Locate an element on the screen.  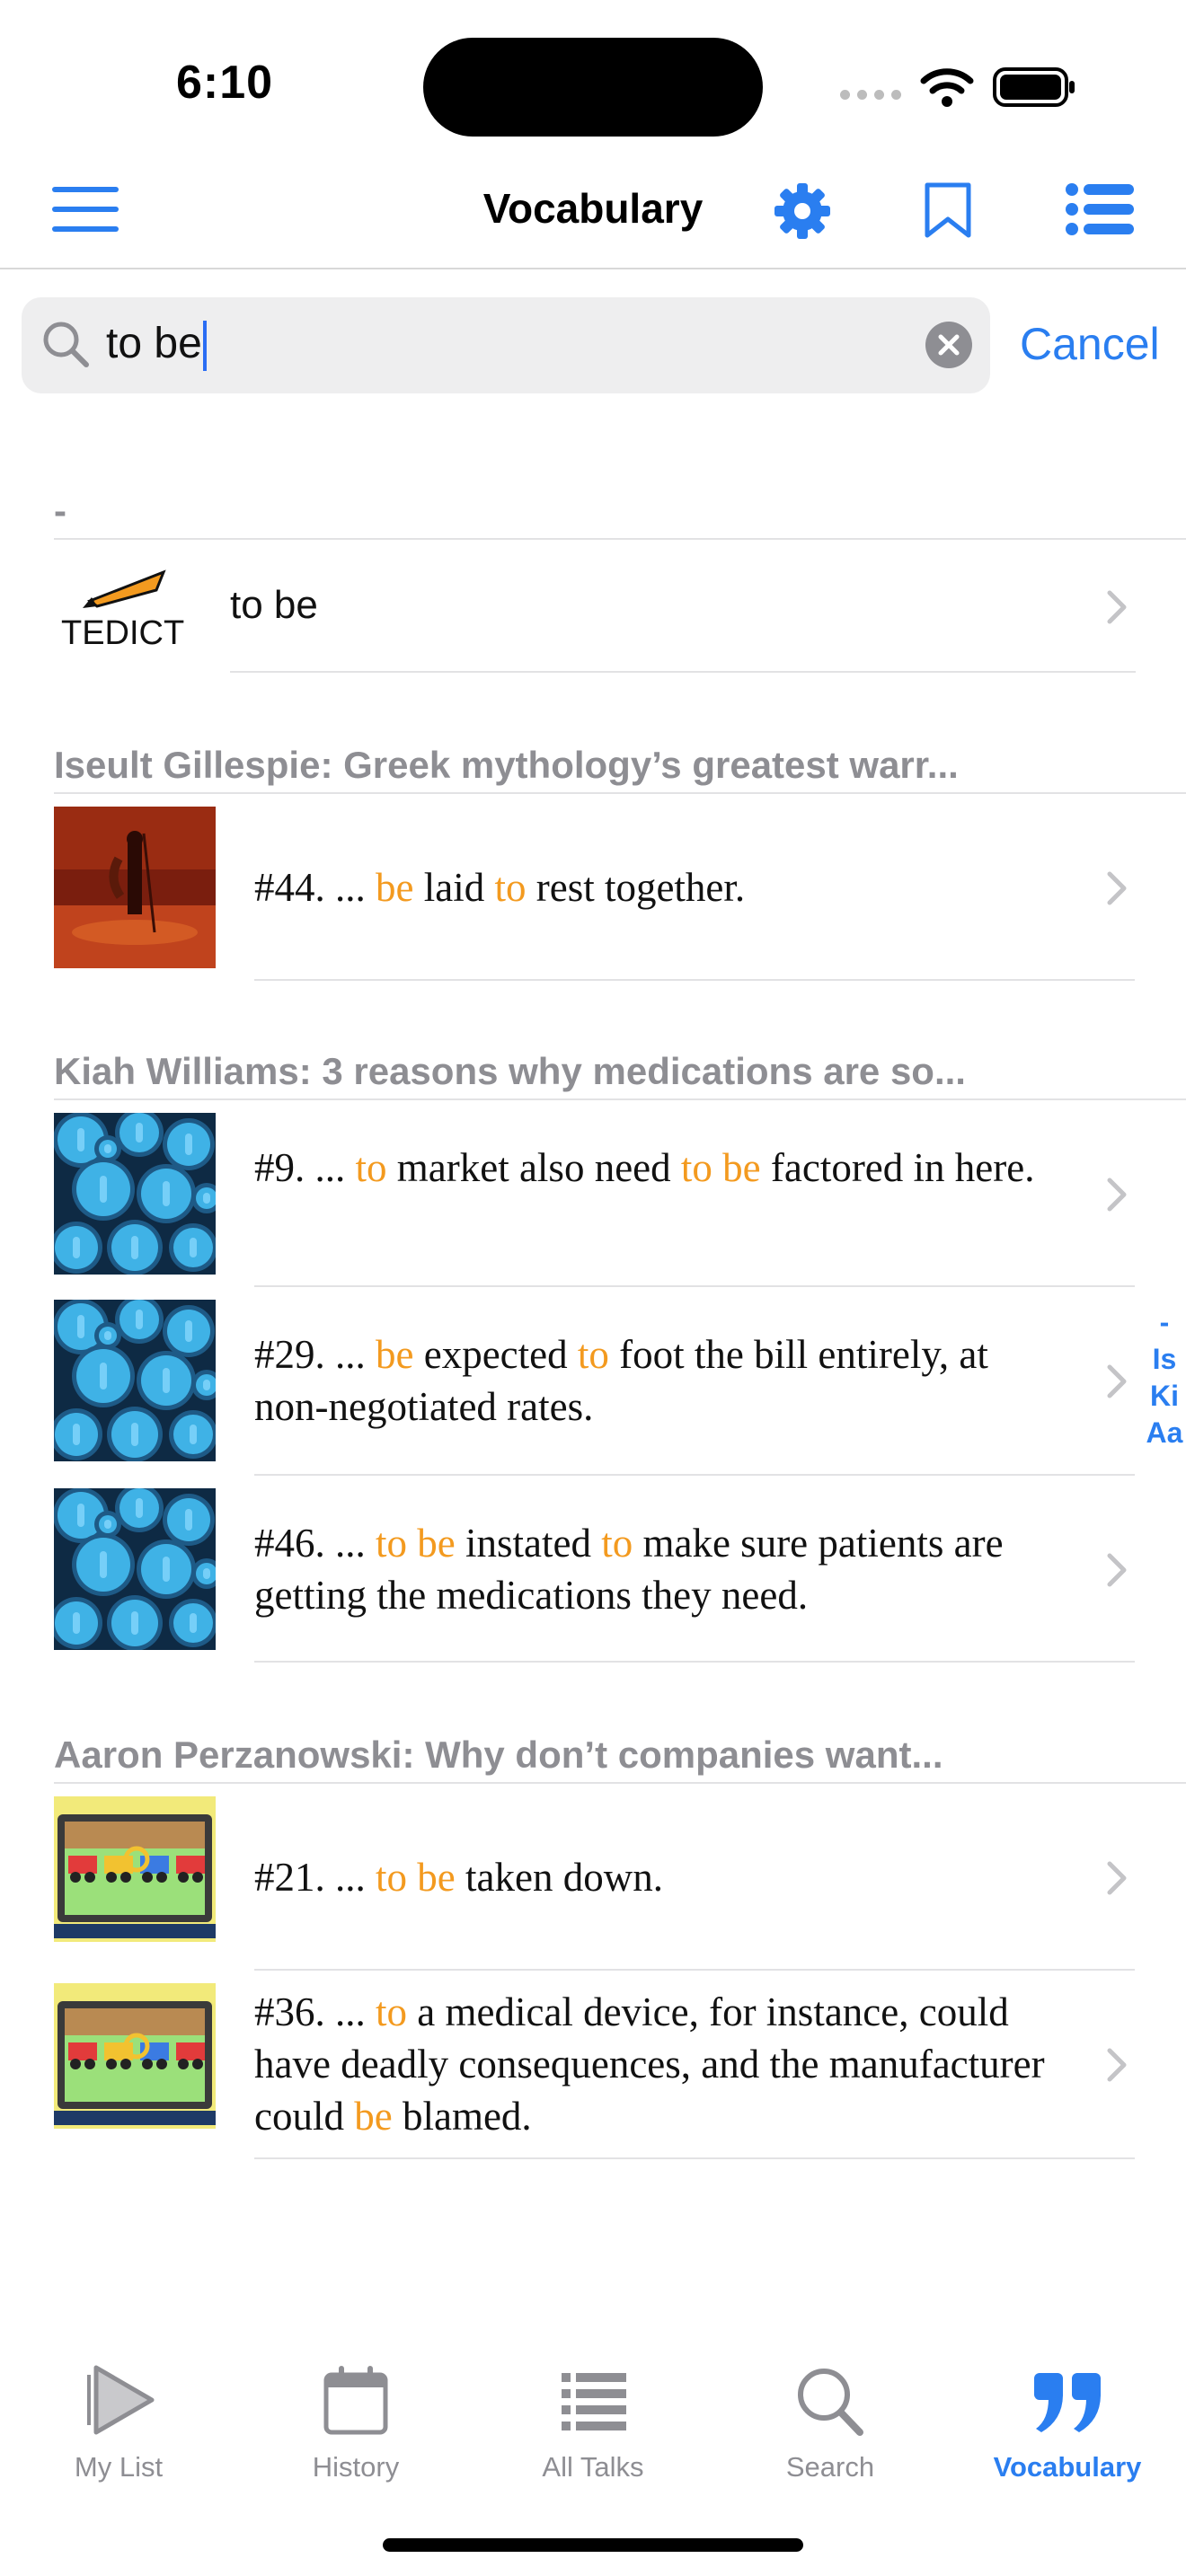
tab-all-talks: All Talks is located at coordinates (593, 2422).